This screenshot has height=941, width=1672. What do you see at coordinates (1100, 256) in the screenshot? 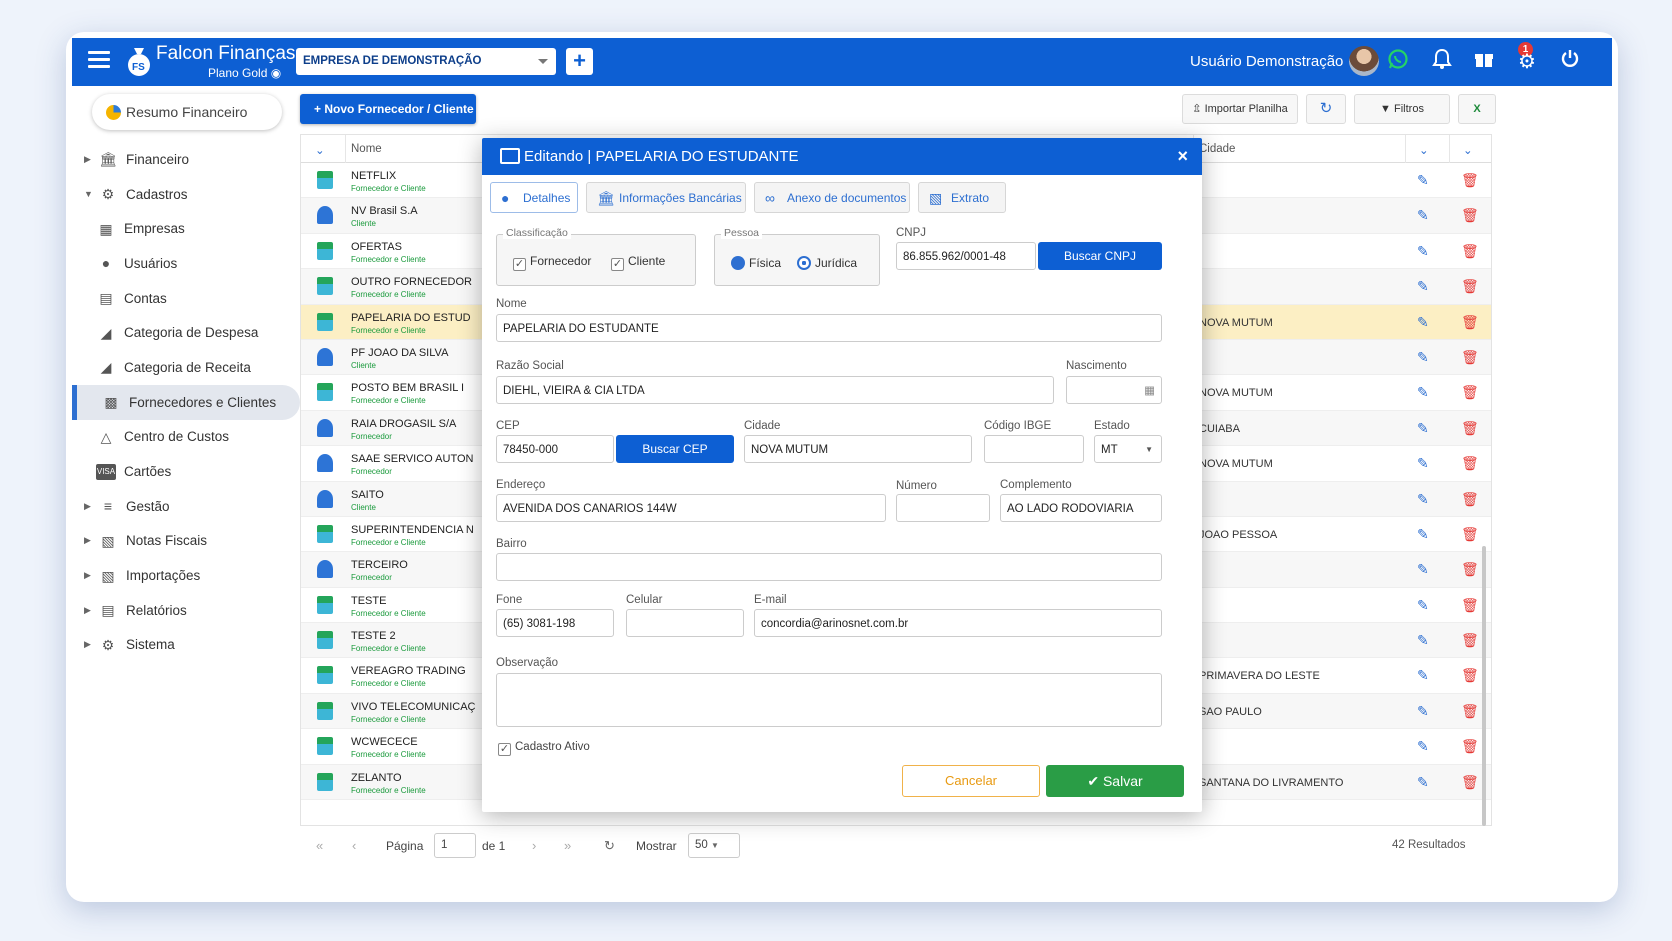
I see `buscar-cnpj-button: Buscar CNPJ` at bounding box center [1100, 256].